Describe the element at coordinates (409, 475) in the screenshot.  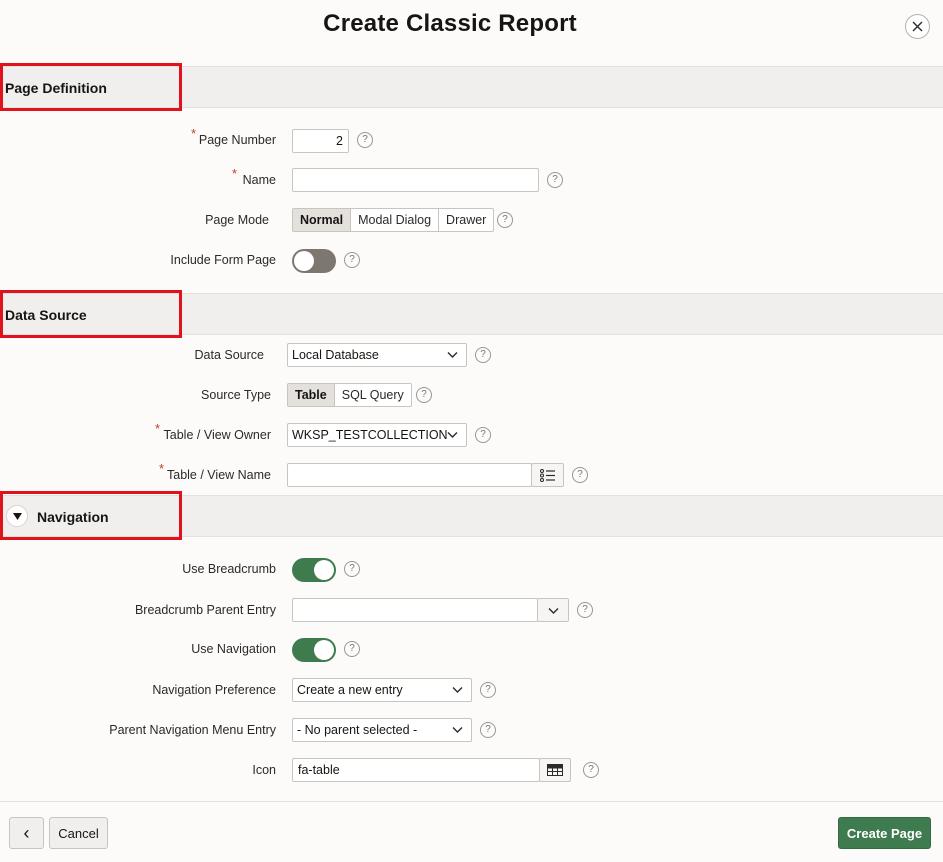
I see `view-name-input` at that location.